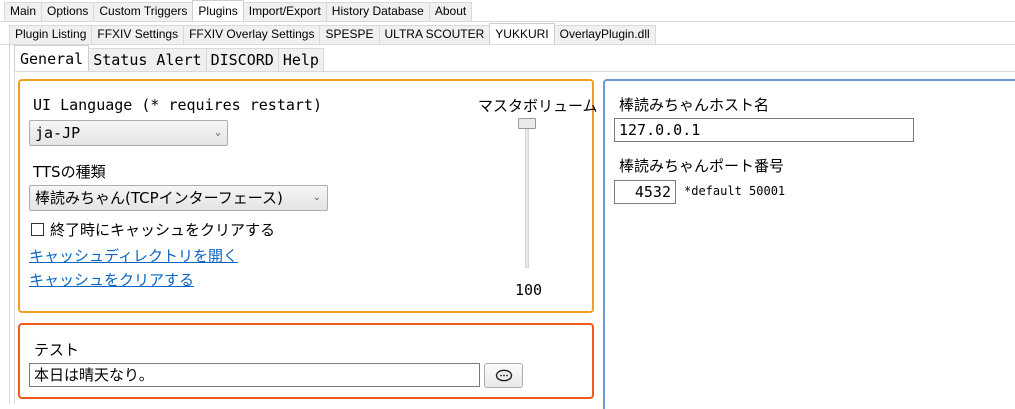  Describe the element at coordinates (51, 34) in the screenshot. I see `plugin-tab-plugin-listing: Plugin Listing` at that location.